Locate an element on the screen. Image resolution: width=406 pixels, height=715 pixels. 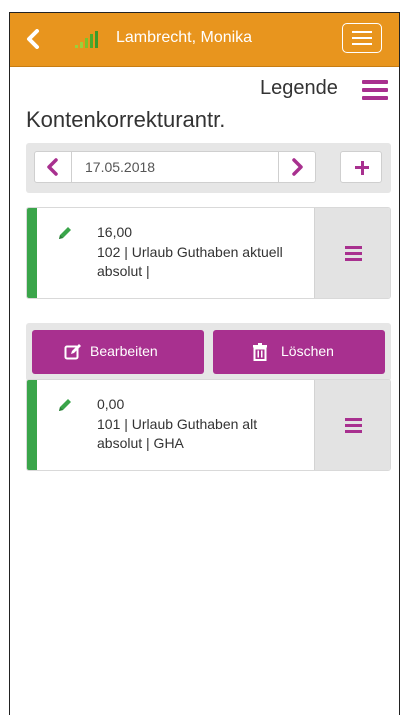
page-title: Kontenkorrekturantr. is located at coordinates (126, 119).